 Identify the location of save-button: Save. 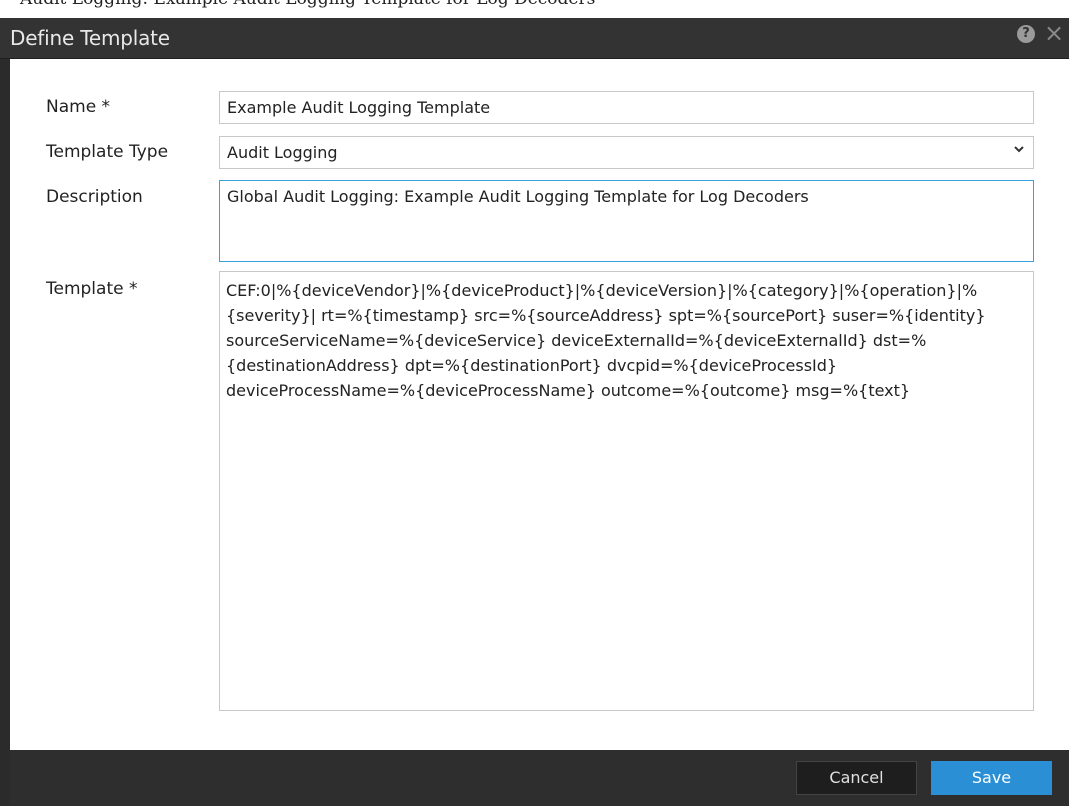
(991, 778).